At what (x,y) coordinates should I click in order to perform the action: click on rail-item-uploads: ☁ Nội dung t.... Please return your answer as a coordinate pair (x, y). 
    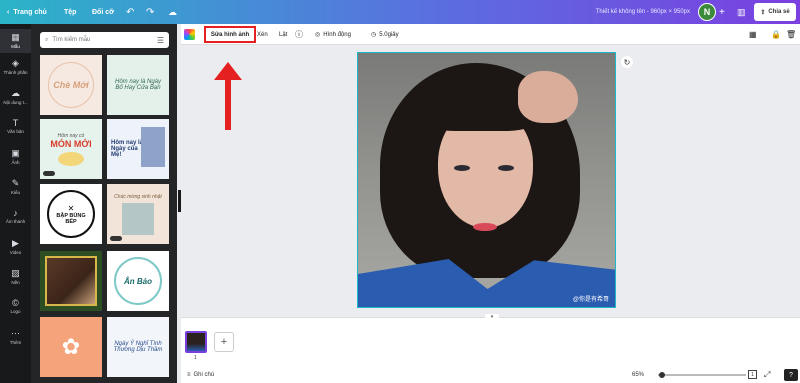
    Looking at the image, I should click on (15, 96).